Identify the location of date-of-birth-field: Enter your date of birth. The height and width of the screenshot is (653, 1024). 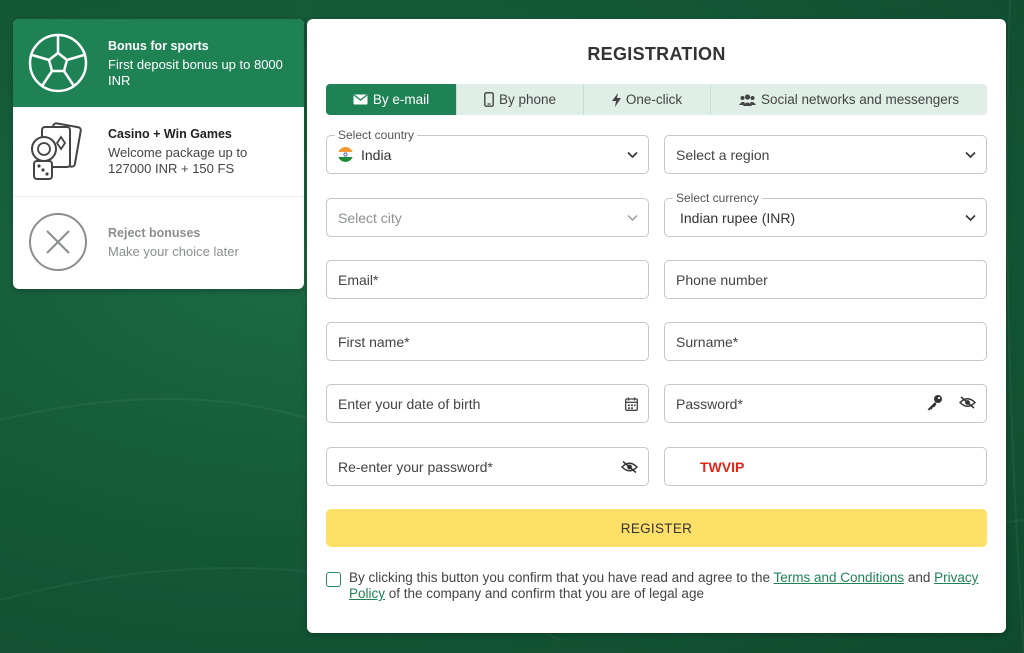
(487, 403).